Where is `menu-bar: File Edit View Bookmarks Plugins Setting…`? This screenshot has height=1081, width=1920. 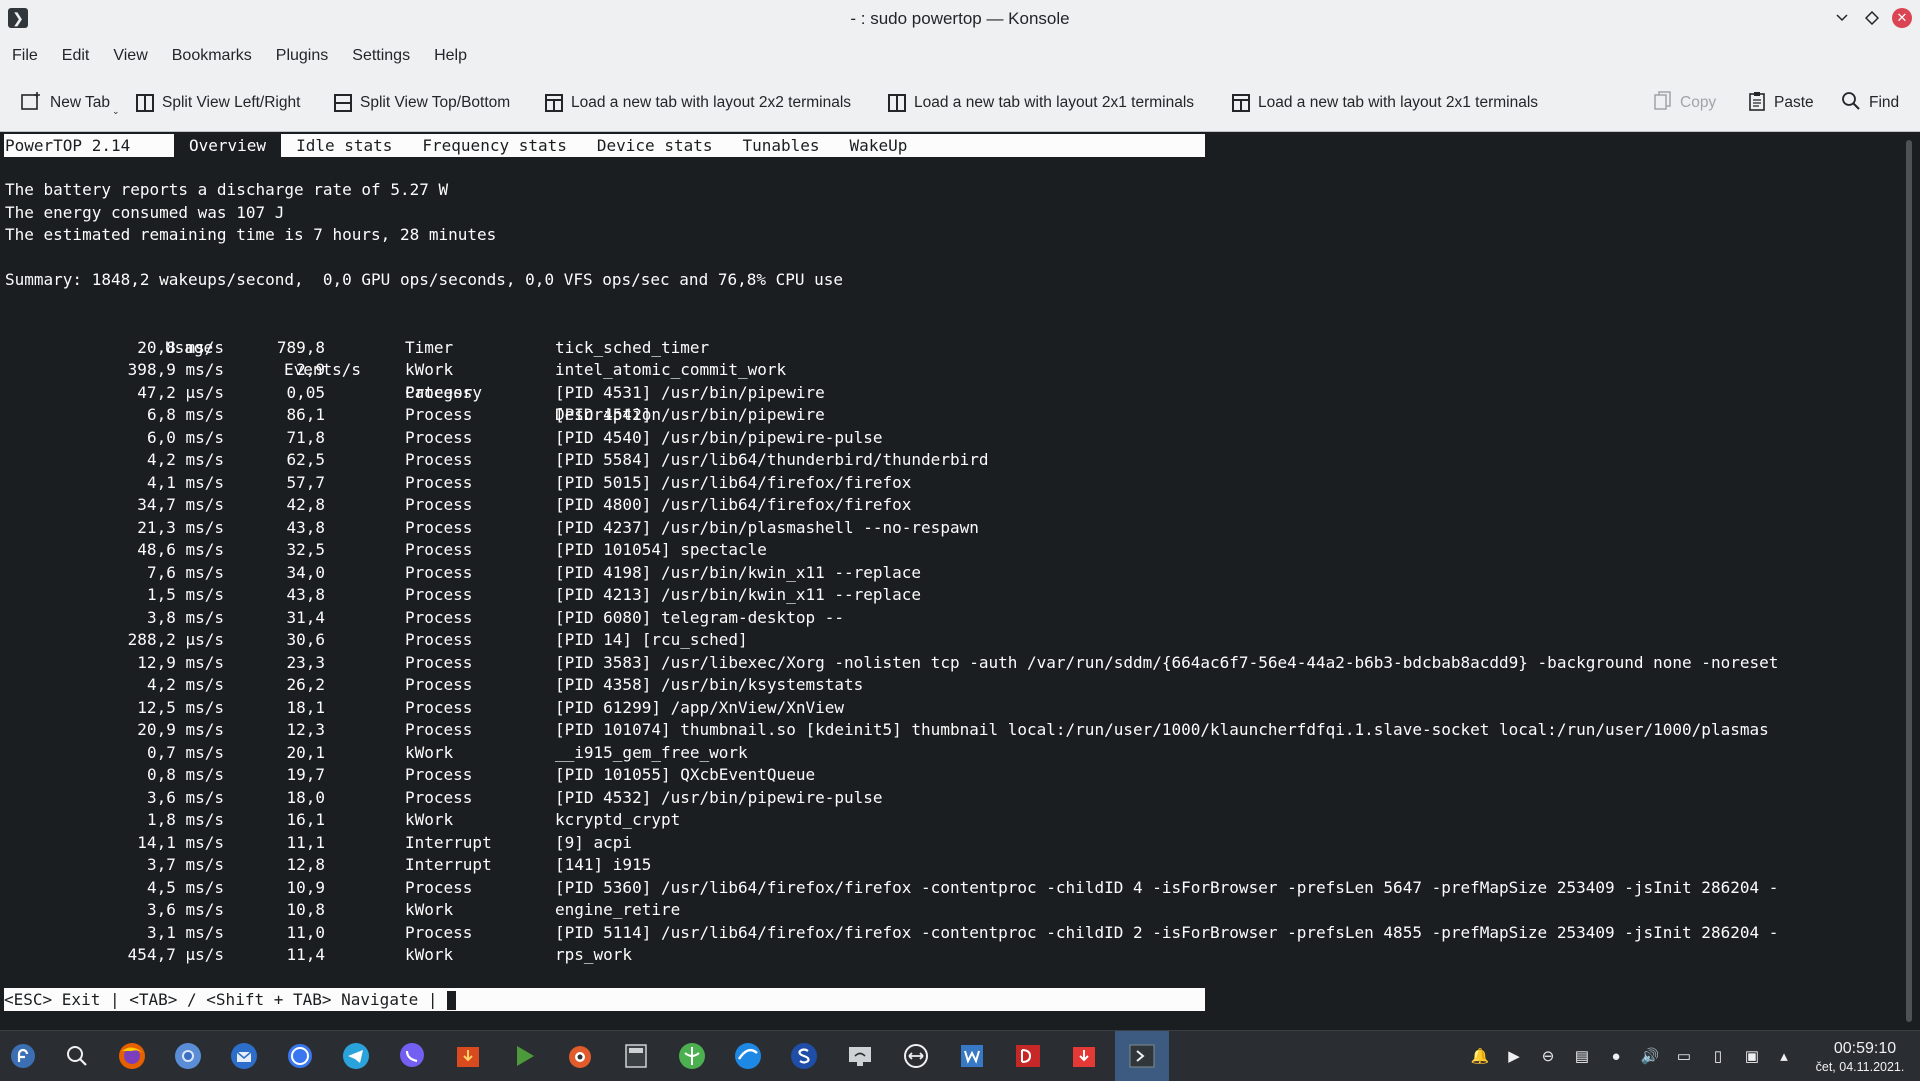
menu-bar: File Edit View Bookmarks Plugins Setting… is located at coordinates (960, 56).